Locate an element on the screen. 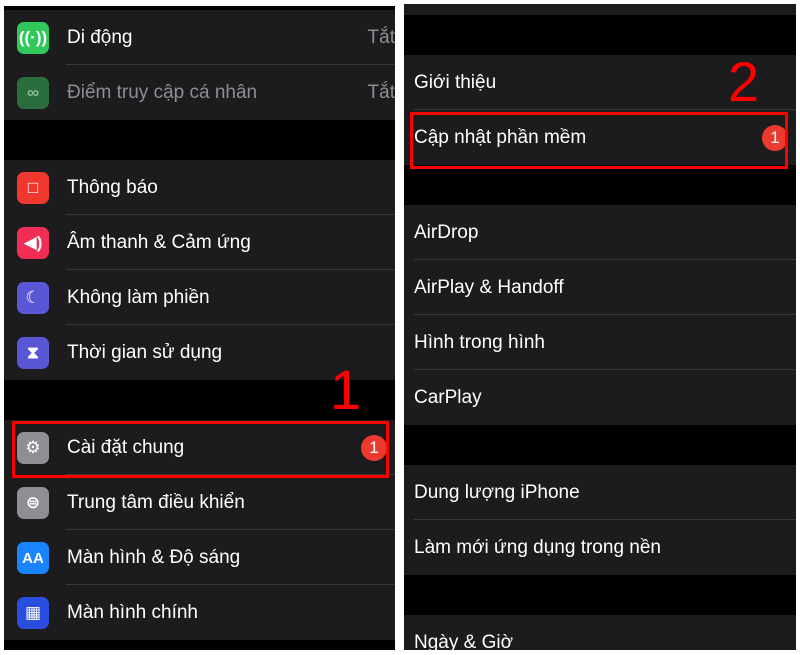 Image resolution: width=800 pixels, height=655 pixels. row-label: Giới thiệu is located at coordinates (455, 82).